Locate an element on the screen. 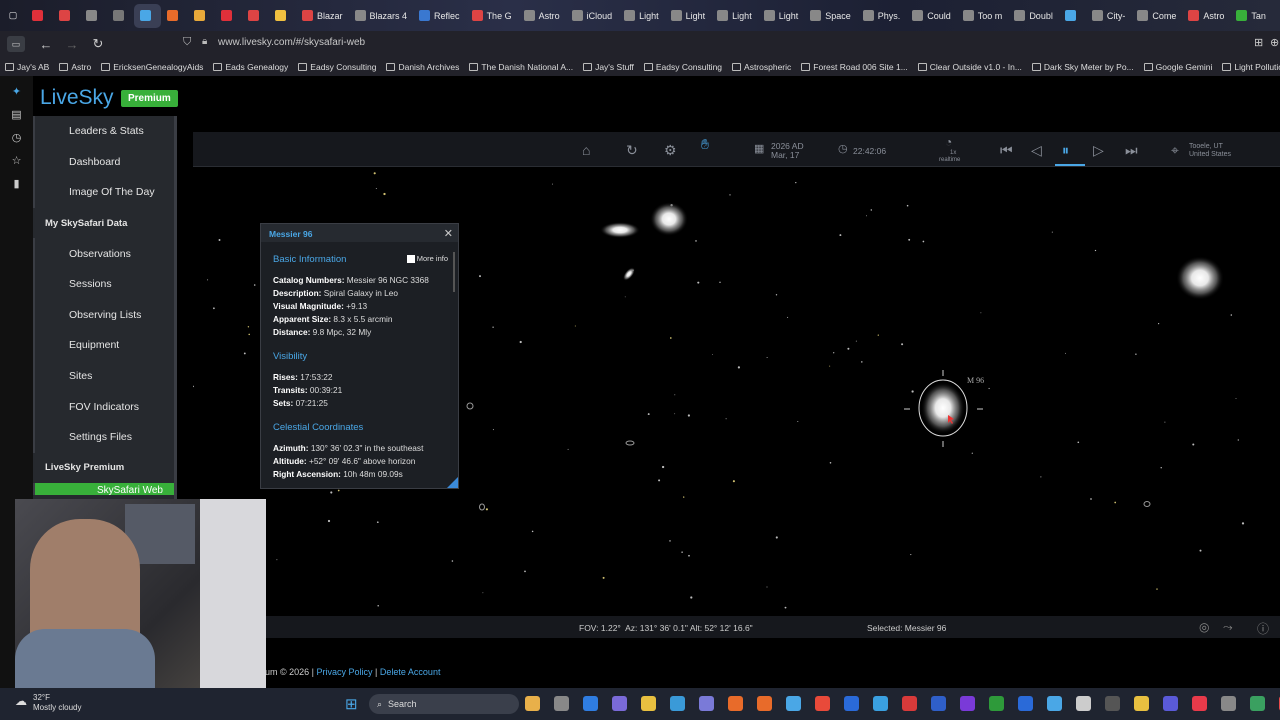  browser-tab: Come is located at coordinates (1156, 16).